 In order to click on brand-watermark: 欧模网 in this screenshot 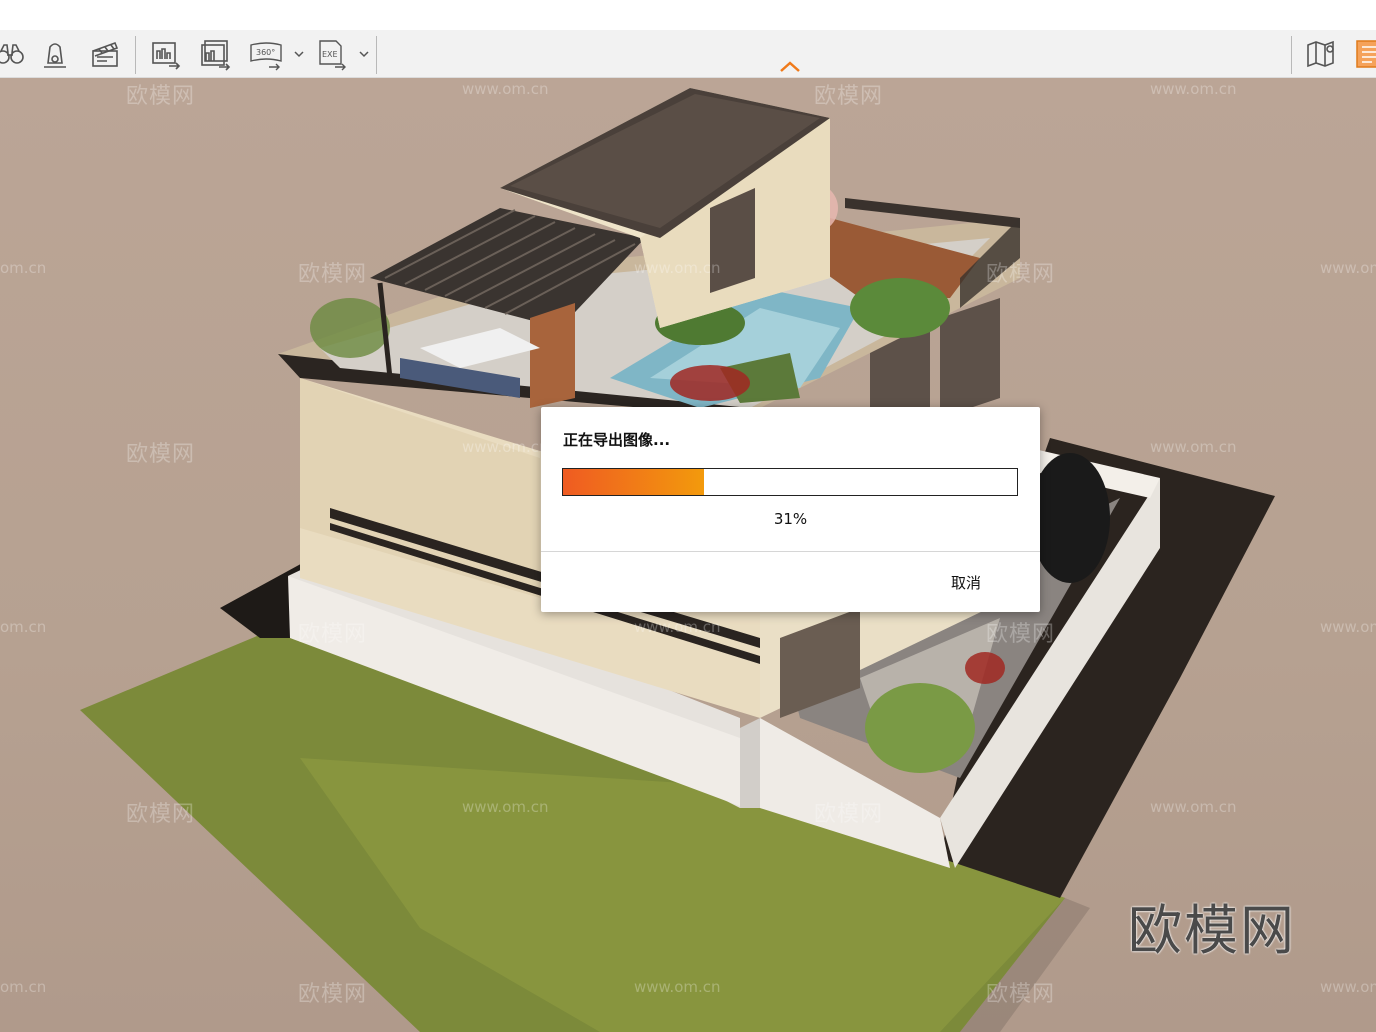, I will do `click(1212, 930)`.